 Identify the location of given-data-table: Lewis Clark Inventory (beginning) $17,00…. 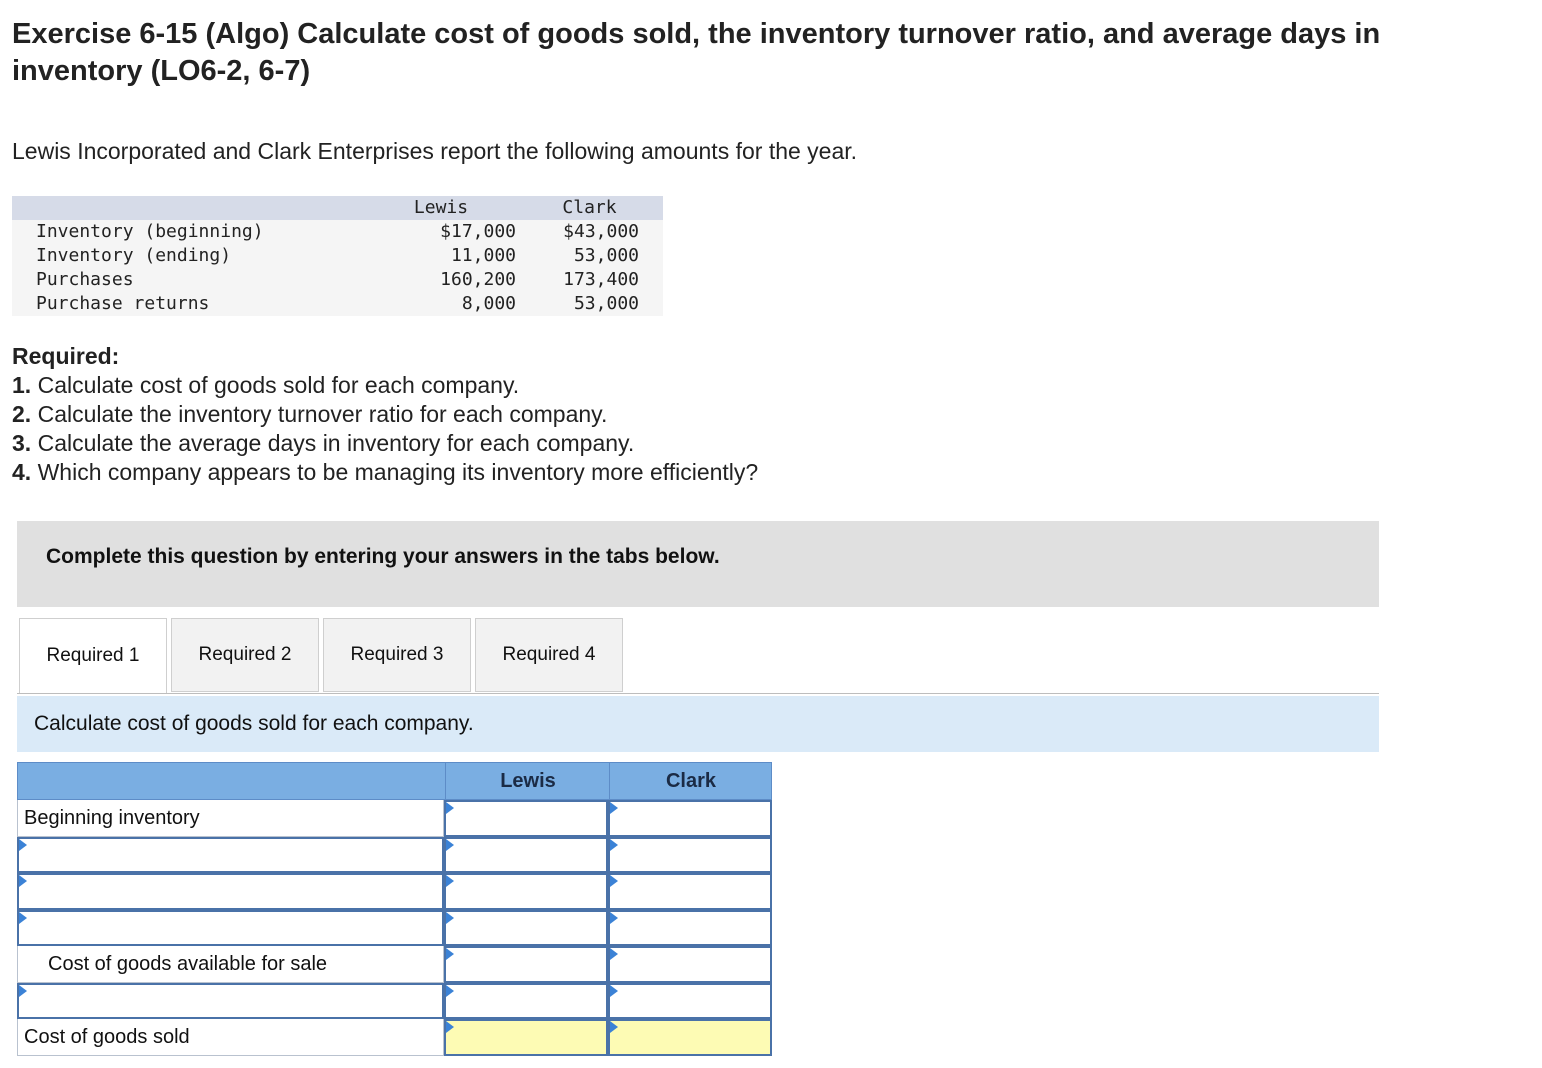
(337, 256).